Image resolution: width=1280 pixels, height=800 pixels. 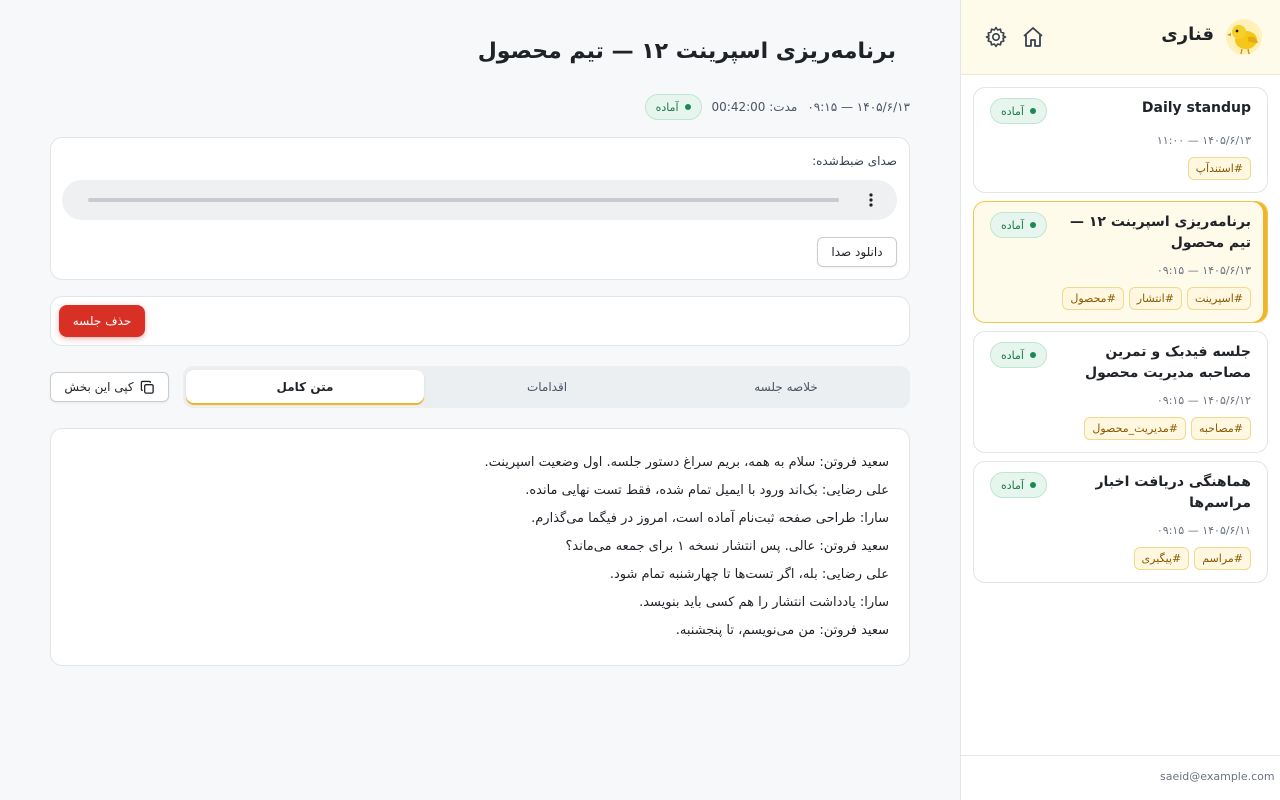 What do you see at coordinates (147, 387) in the screenshot?
I see `copy-icon` at bounding box center [147, 387].